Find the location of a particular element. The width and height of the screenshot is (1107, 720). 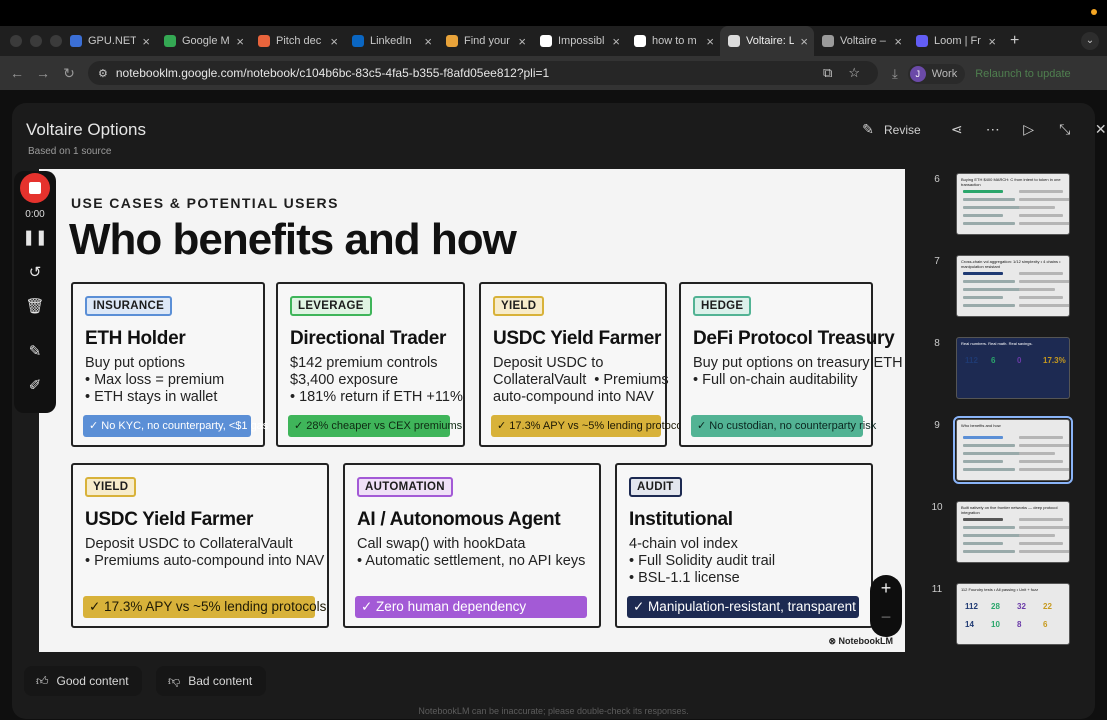

card-tag: INSURANCE is located at coordinates (129, 306).